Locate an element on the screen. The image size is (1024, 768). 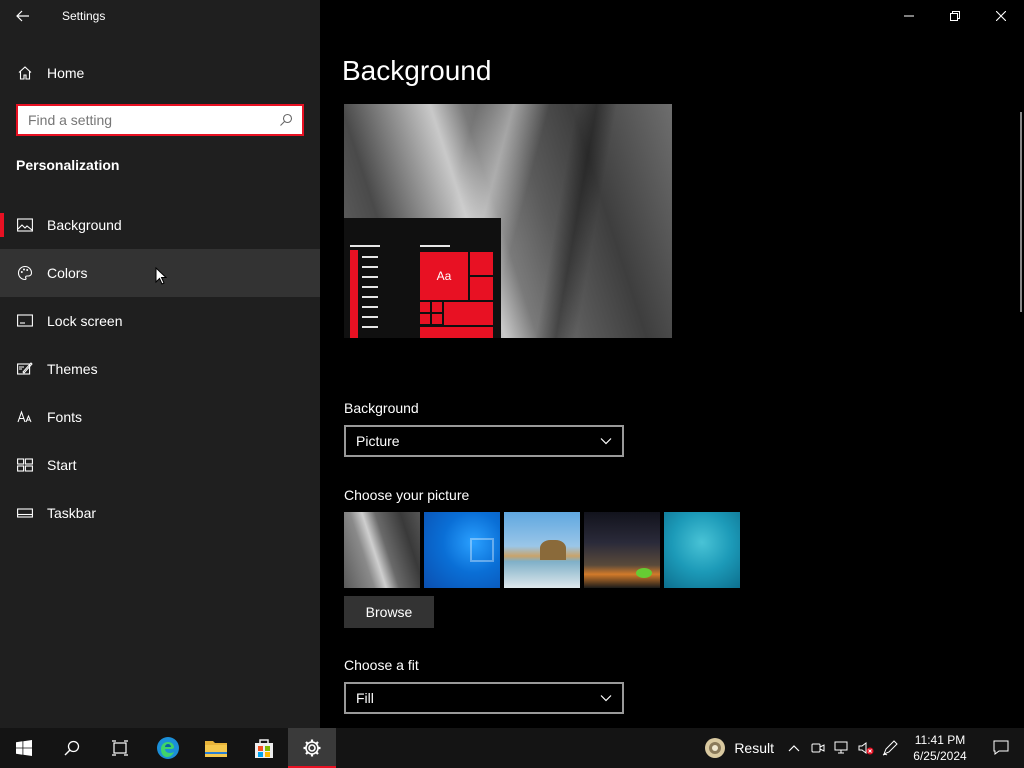
restore-button is located at coordinates (955, 16).